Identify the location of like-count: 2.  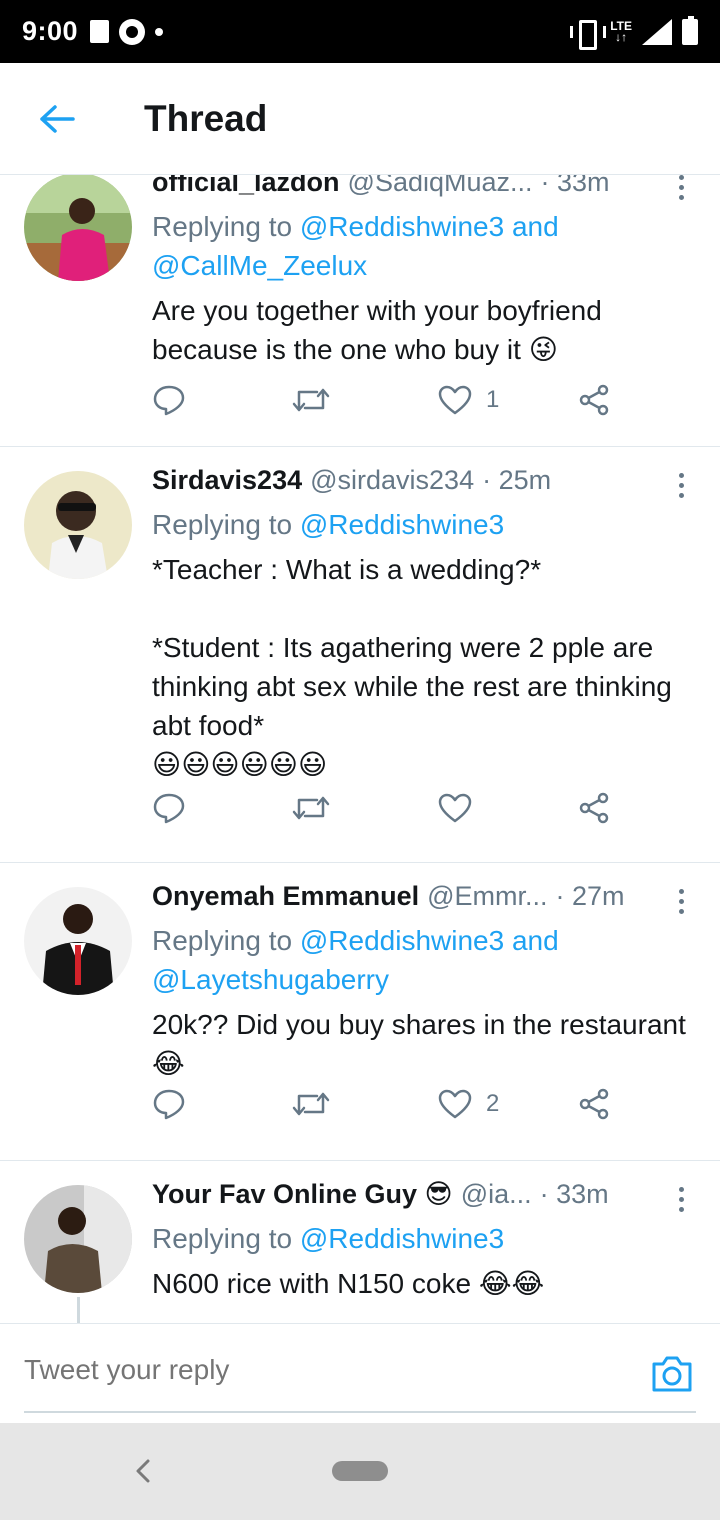
(493, 1103).